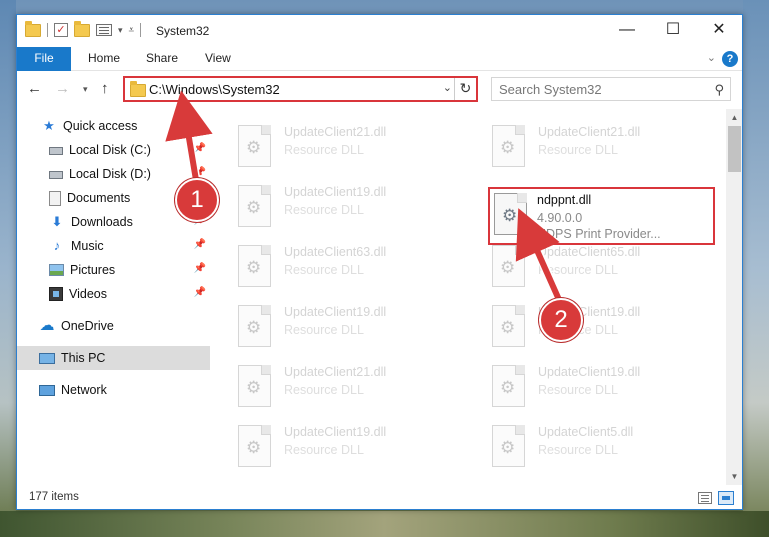 This screenshot has height=537, width=769. What do you see at coordinates (82, 28) in the screenshot?
I see `new-folder-icon` at bounding box center [82, 28].